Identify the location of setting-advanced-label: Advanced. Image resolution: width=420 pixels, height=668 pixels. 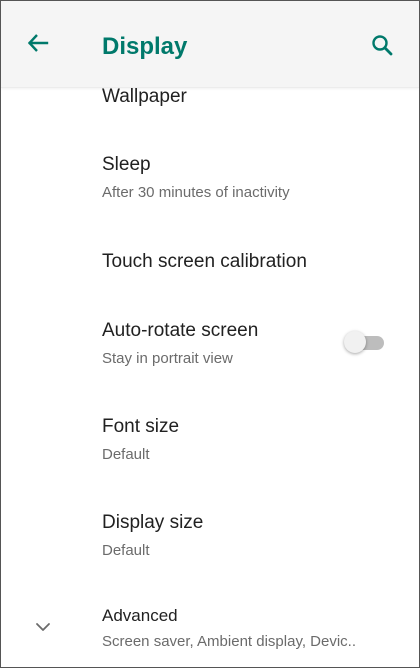
(140, 615).